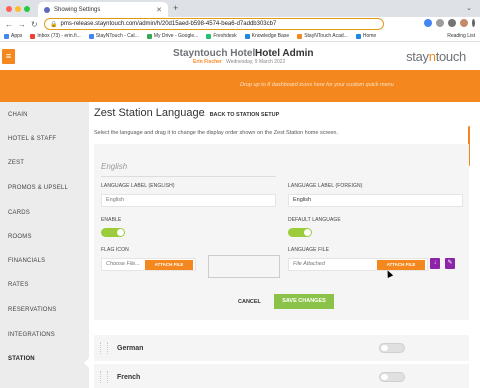 The height and width of the screenshot is (388, 480). I want to click on flag-attach-file-button: ATTACH FILE, so click(169, 265).